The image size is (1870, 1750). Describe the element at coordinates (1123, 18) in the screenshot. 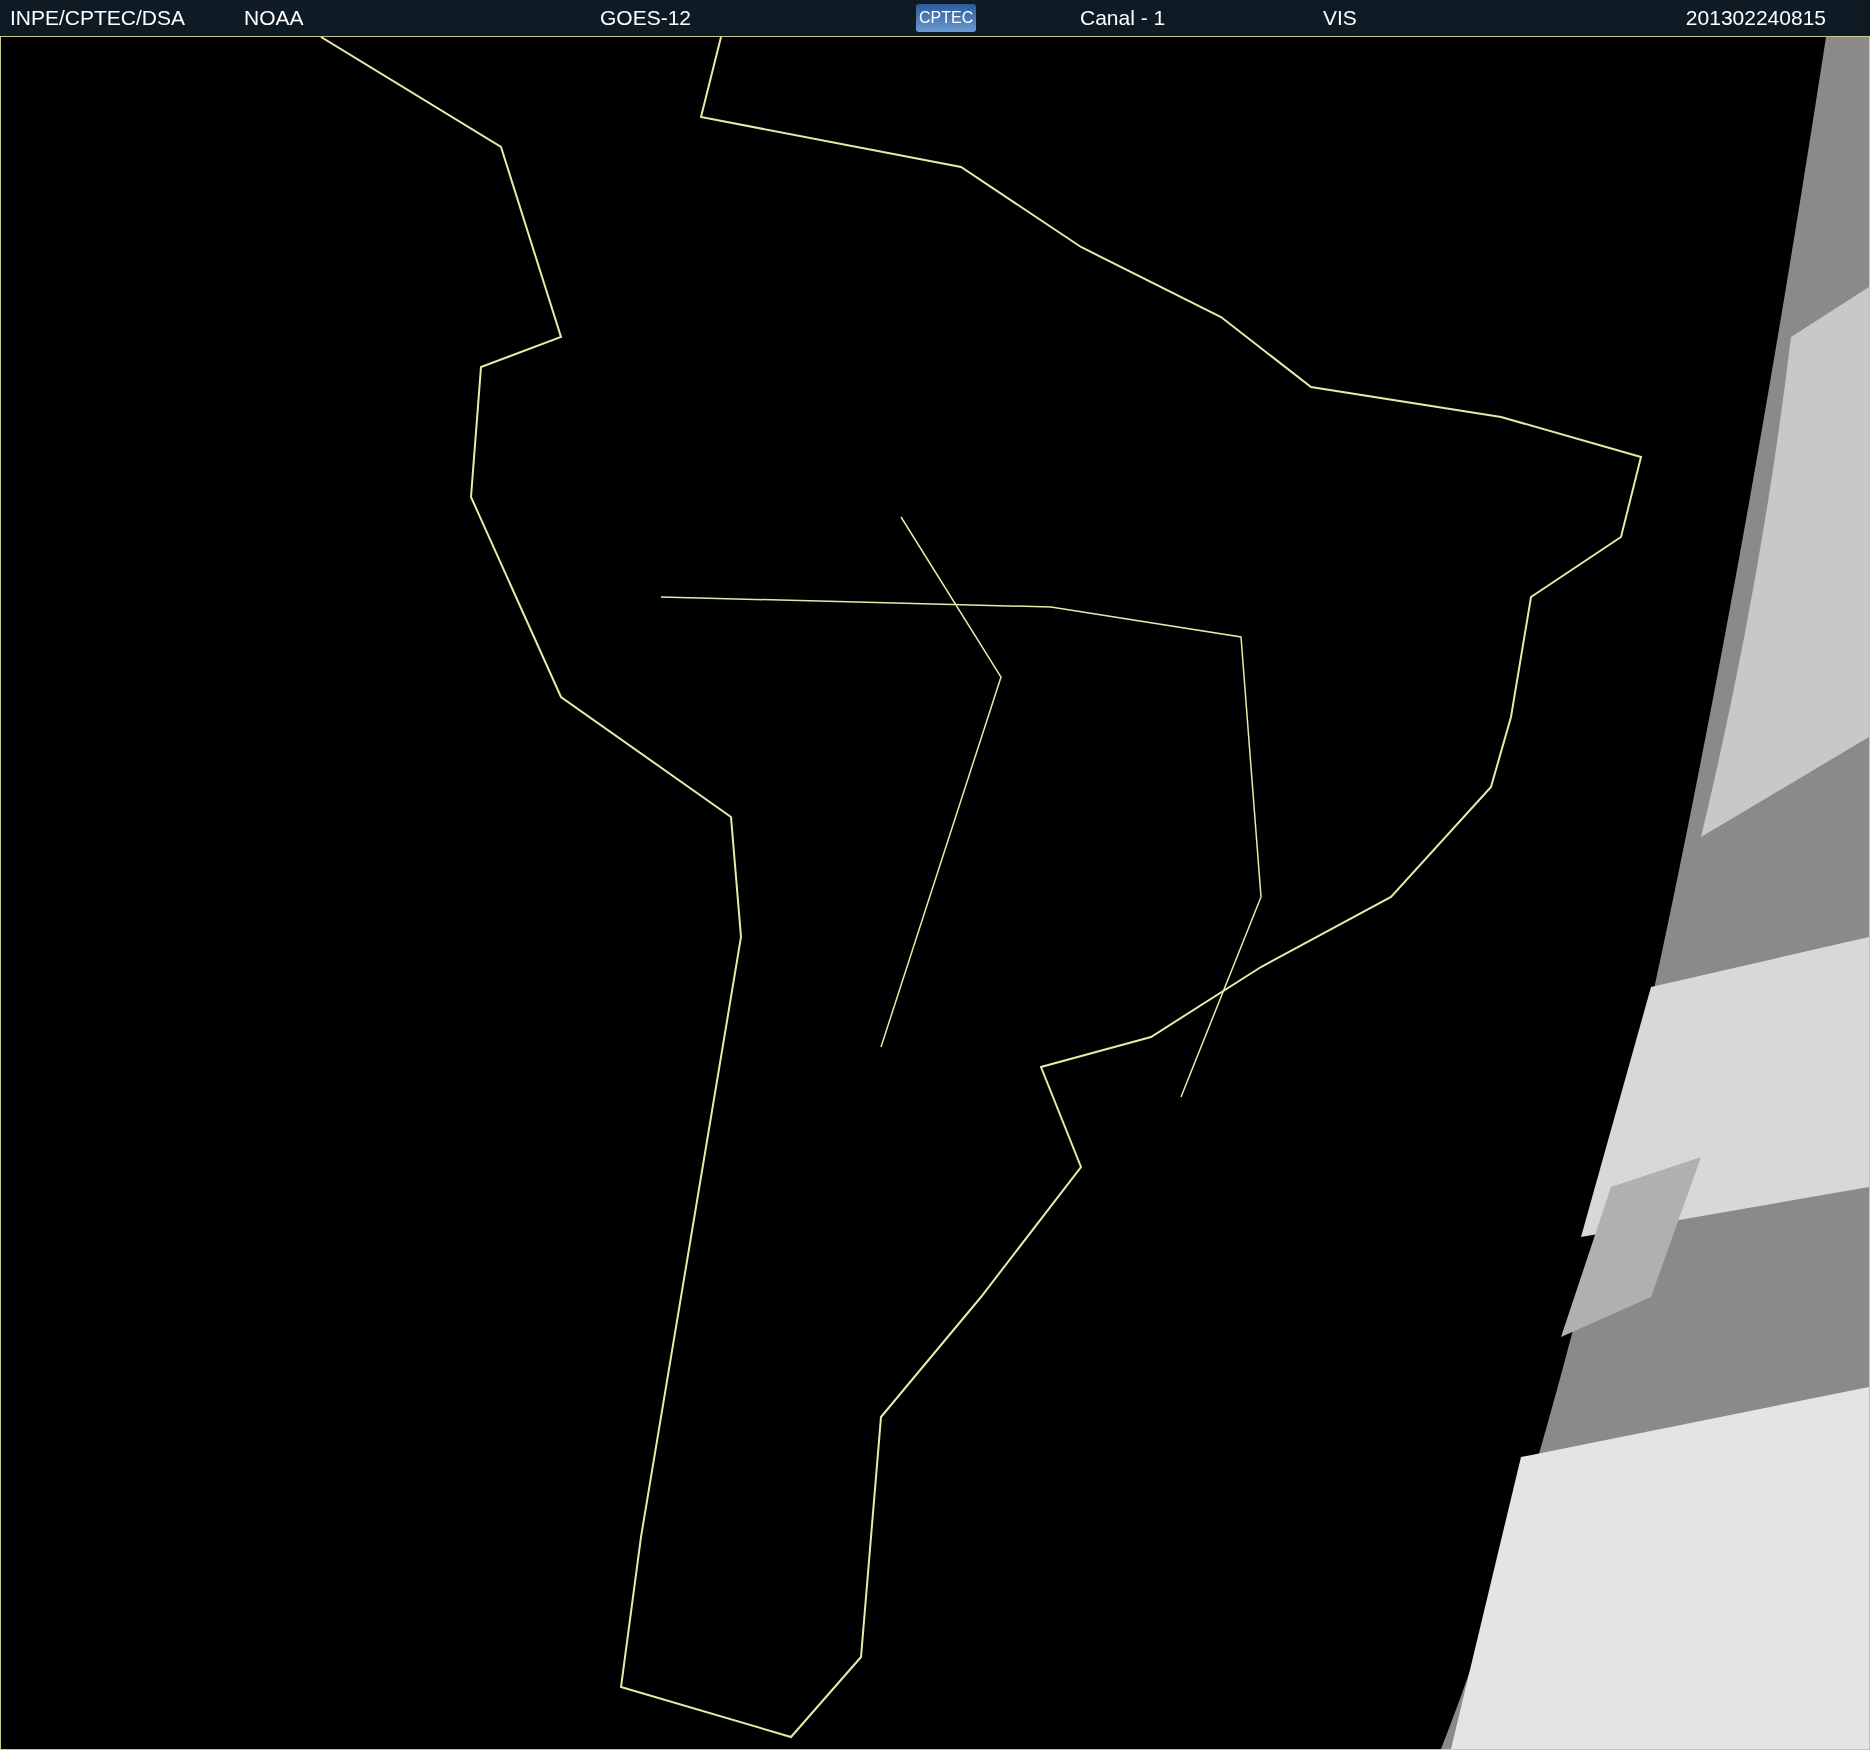

I see `header-label: Canal - 1` at that location.